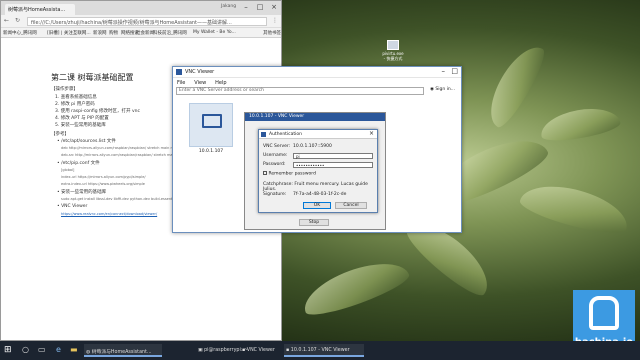 The width and height of the screenshot is (640, 360). What do you see at coordinates (275, 20) in the screenshot?
I see `menu-icon: ⋮` at bounding box center [275, 20].